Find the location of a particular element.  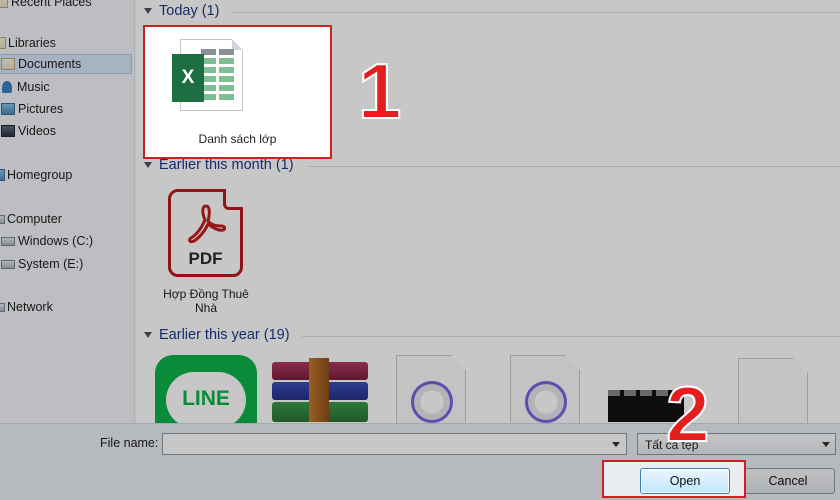

nav-pictures: Pictures is located at coordinates (31, 109).